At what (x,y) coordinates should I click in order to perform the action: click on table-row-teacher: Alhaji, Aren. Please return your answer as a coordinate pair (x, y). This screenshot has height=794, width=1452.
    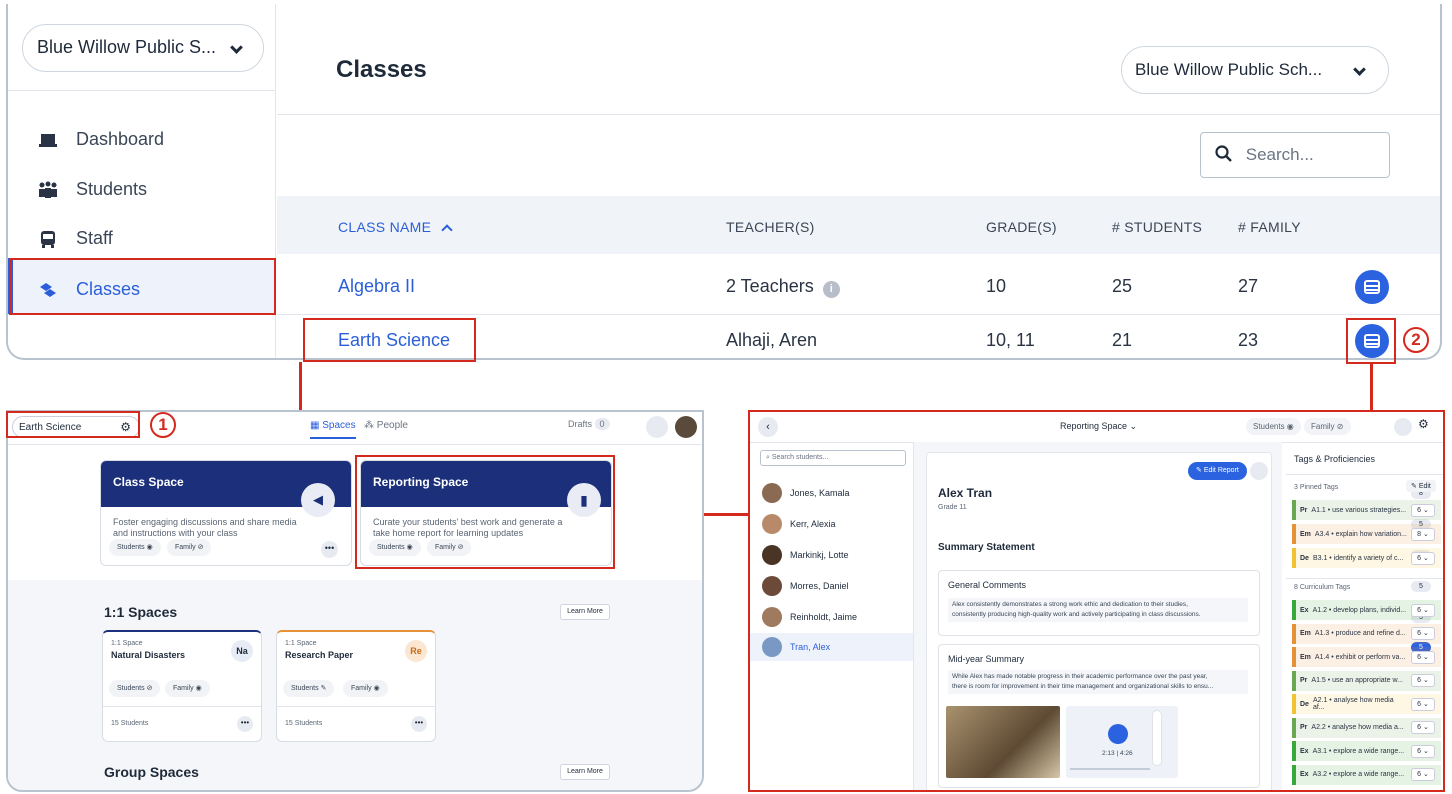
    Looking at the image, I should click on (772, 340).